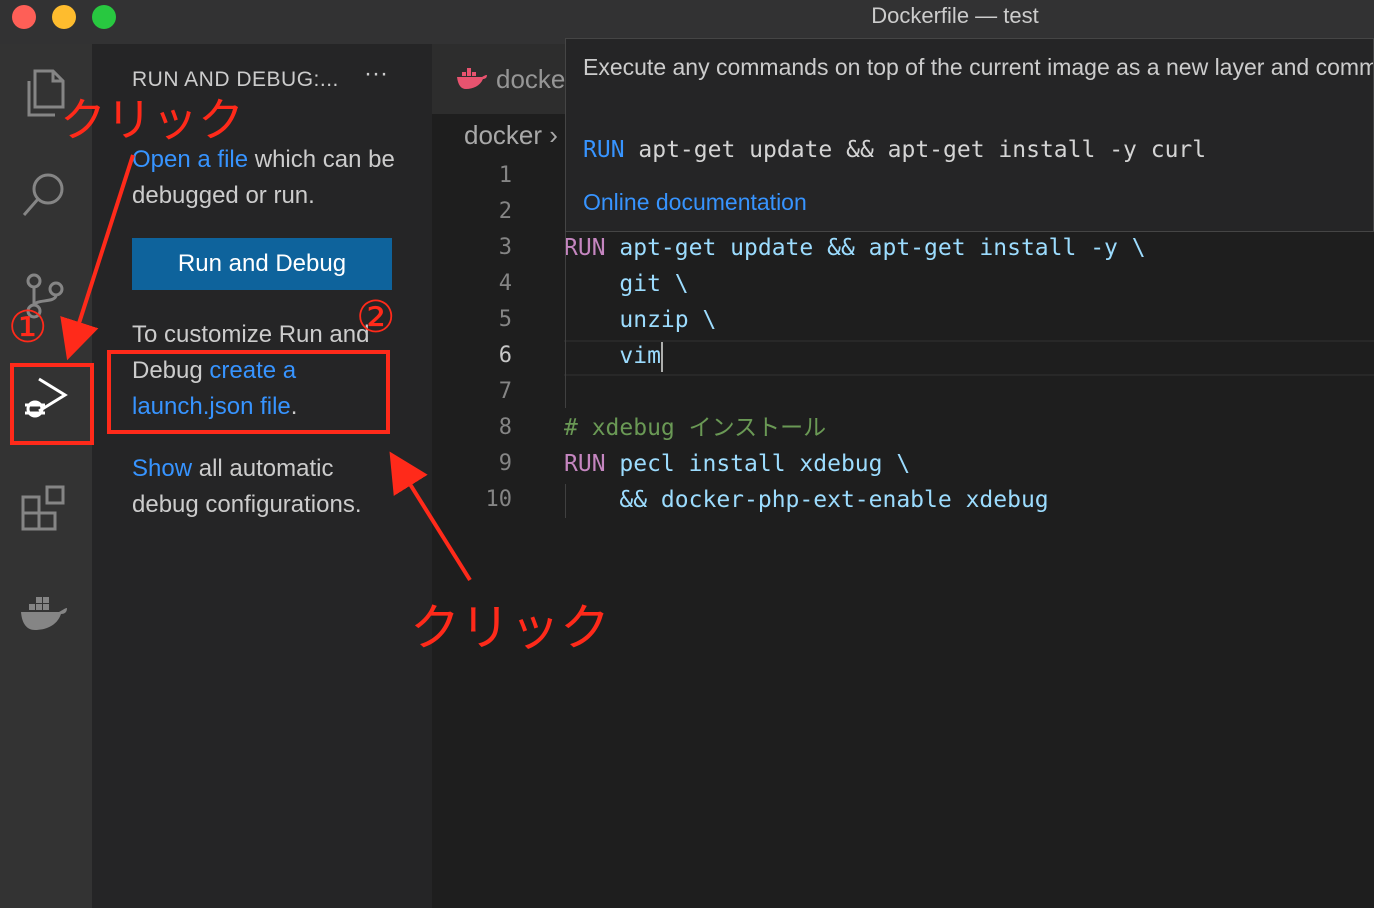 The height and width of the screenshot is (908, 1374). I want to click on line-number: 8, so click(505, 427).